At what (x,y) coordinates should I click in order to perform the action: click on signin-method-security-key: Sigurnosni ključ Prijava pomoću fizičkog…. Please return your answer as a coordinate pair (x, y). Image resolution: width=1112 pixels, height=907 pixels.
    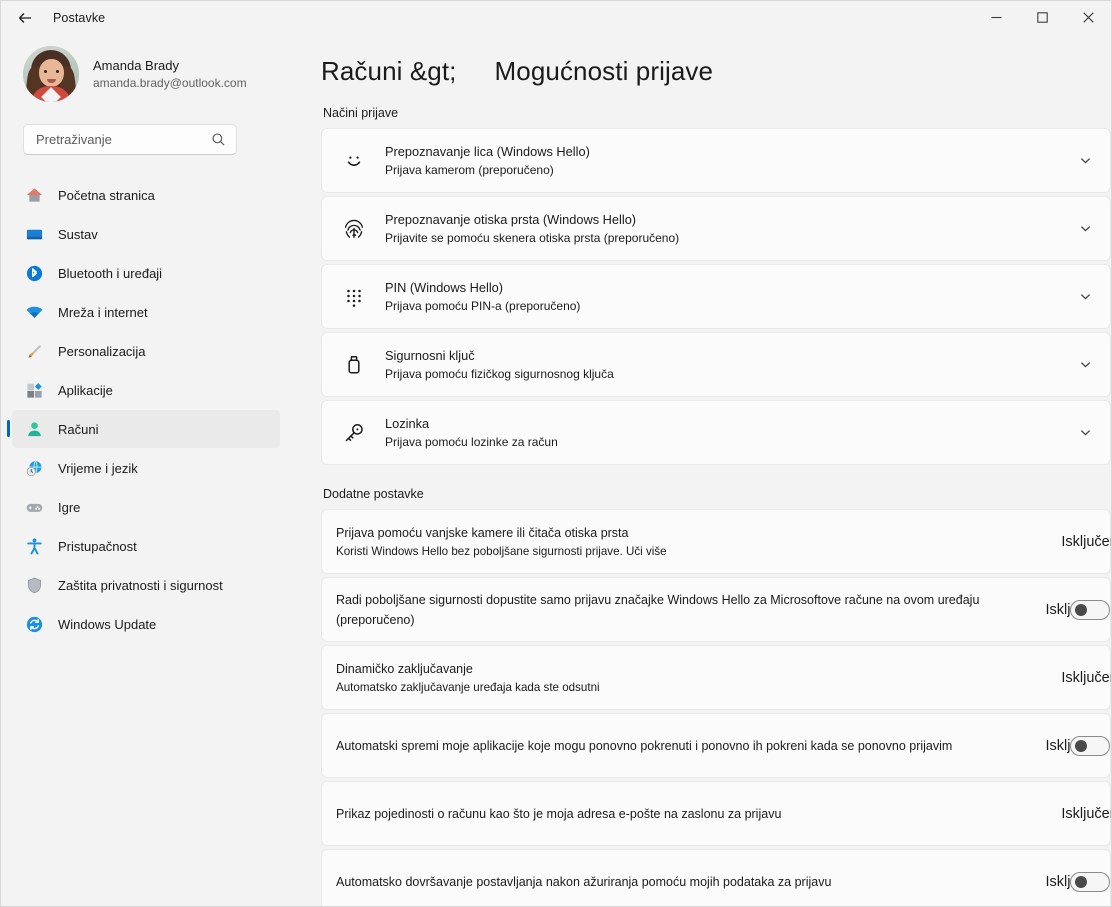
    Looking at the image, I should click on (716, 364).